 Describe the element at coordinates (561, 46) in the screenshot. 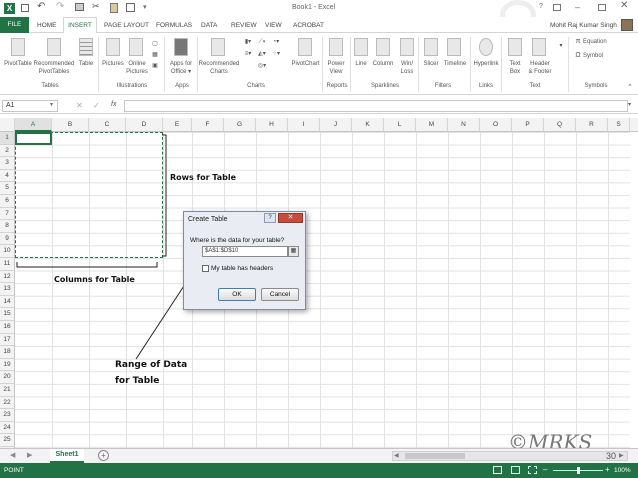

I see `text-more-button: ▾` at that location.